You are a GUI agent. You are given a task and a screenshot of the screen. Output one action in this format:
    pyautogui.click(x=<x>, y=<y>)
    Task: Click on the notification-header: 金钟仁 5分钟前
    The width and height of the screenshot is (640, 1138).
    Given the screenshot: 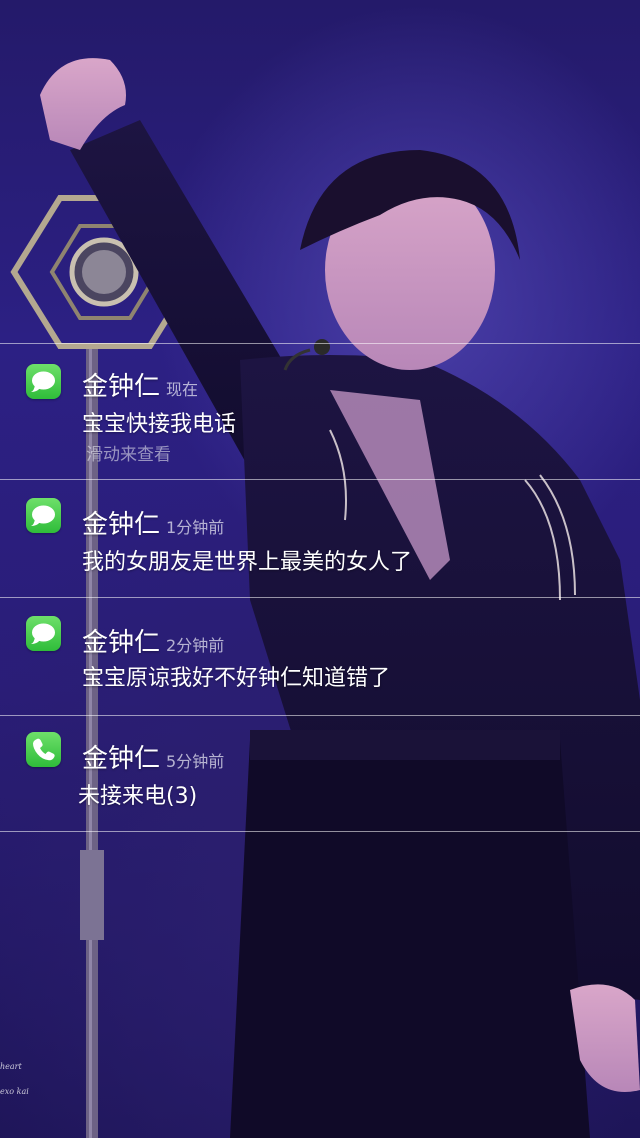 What is the action you would take?
    pyautogui.click(x=153, y=756)
    